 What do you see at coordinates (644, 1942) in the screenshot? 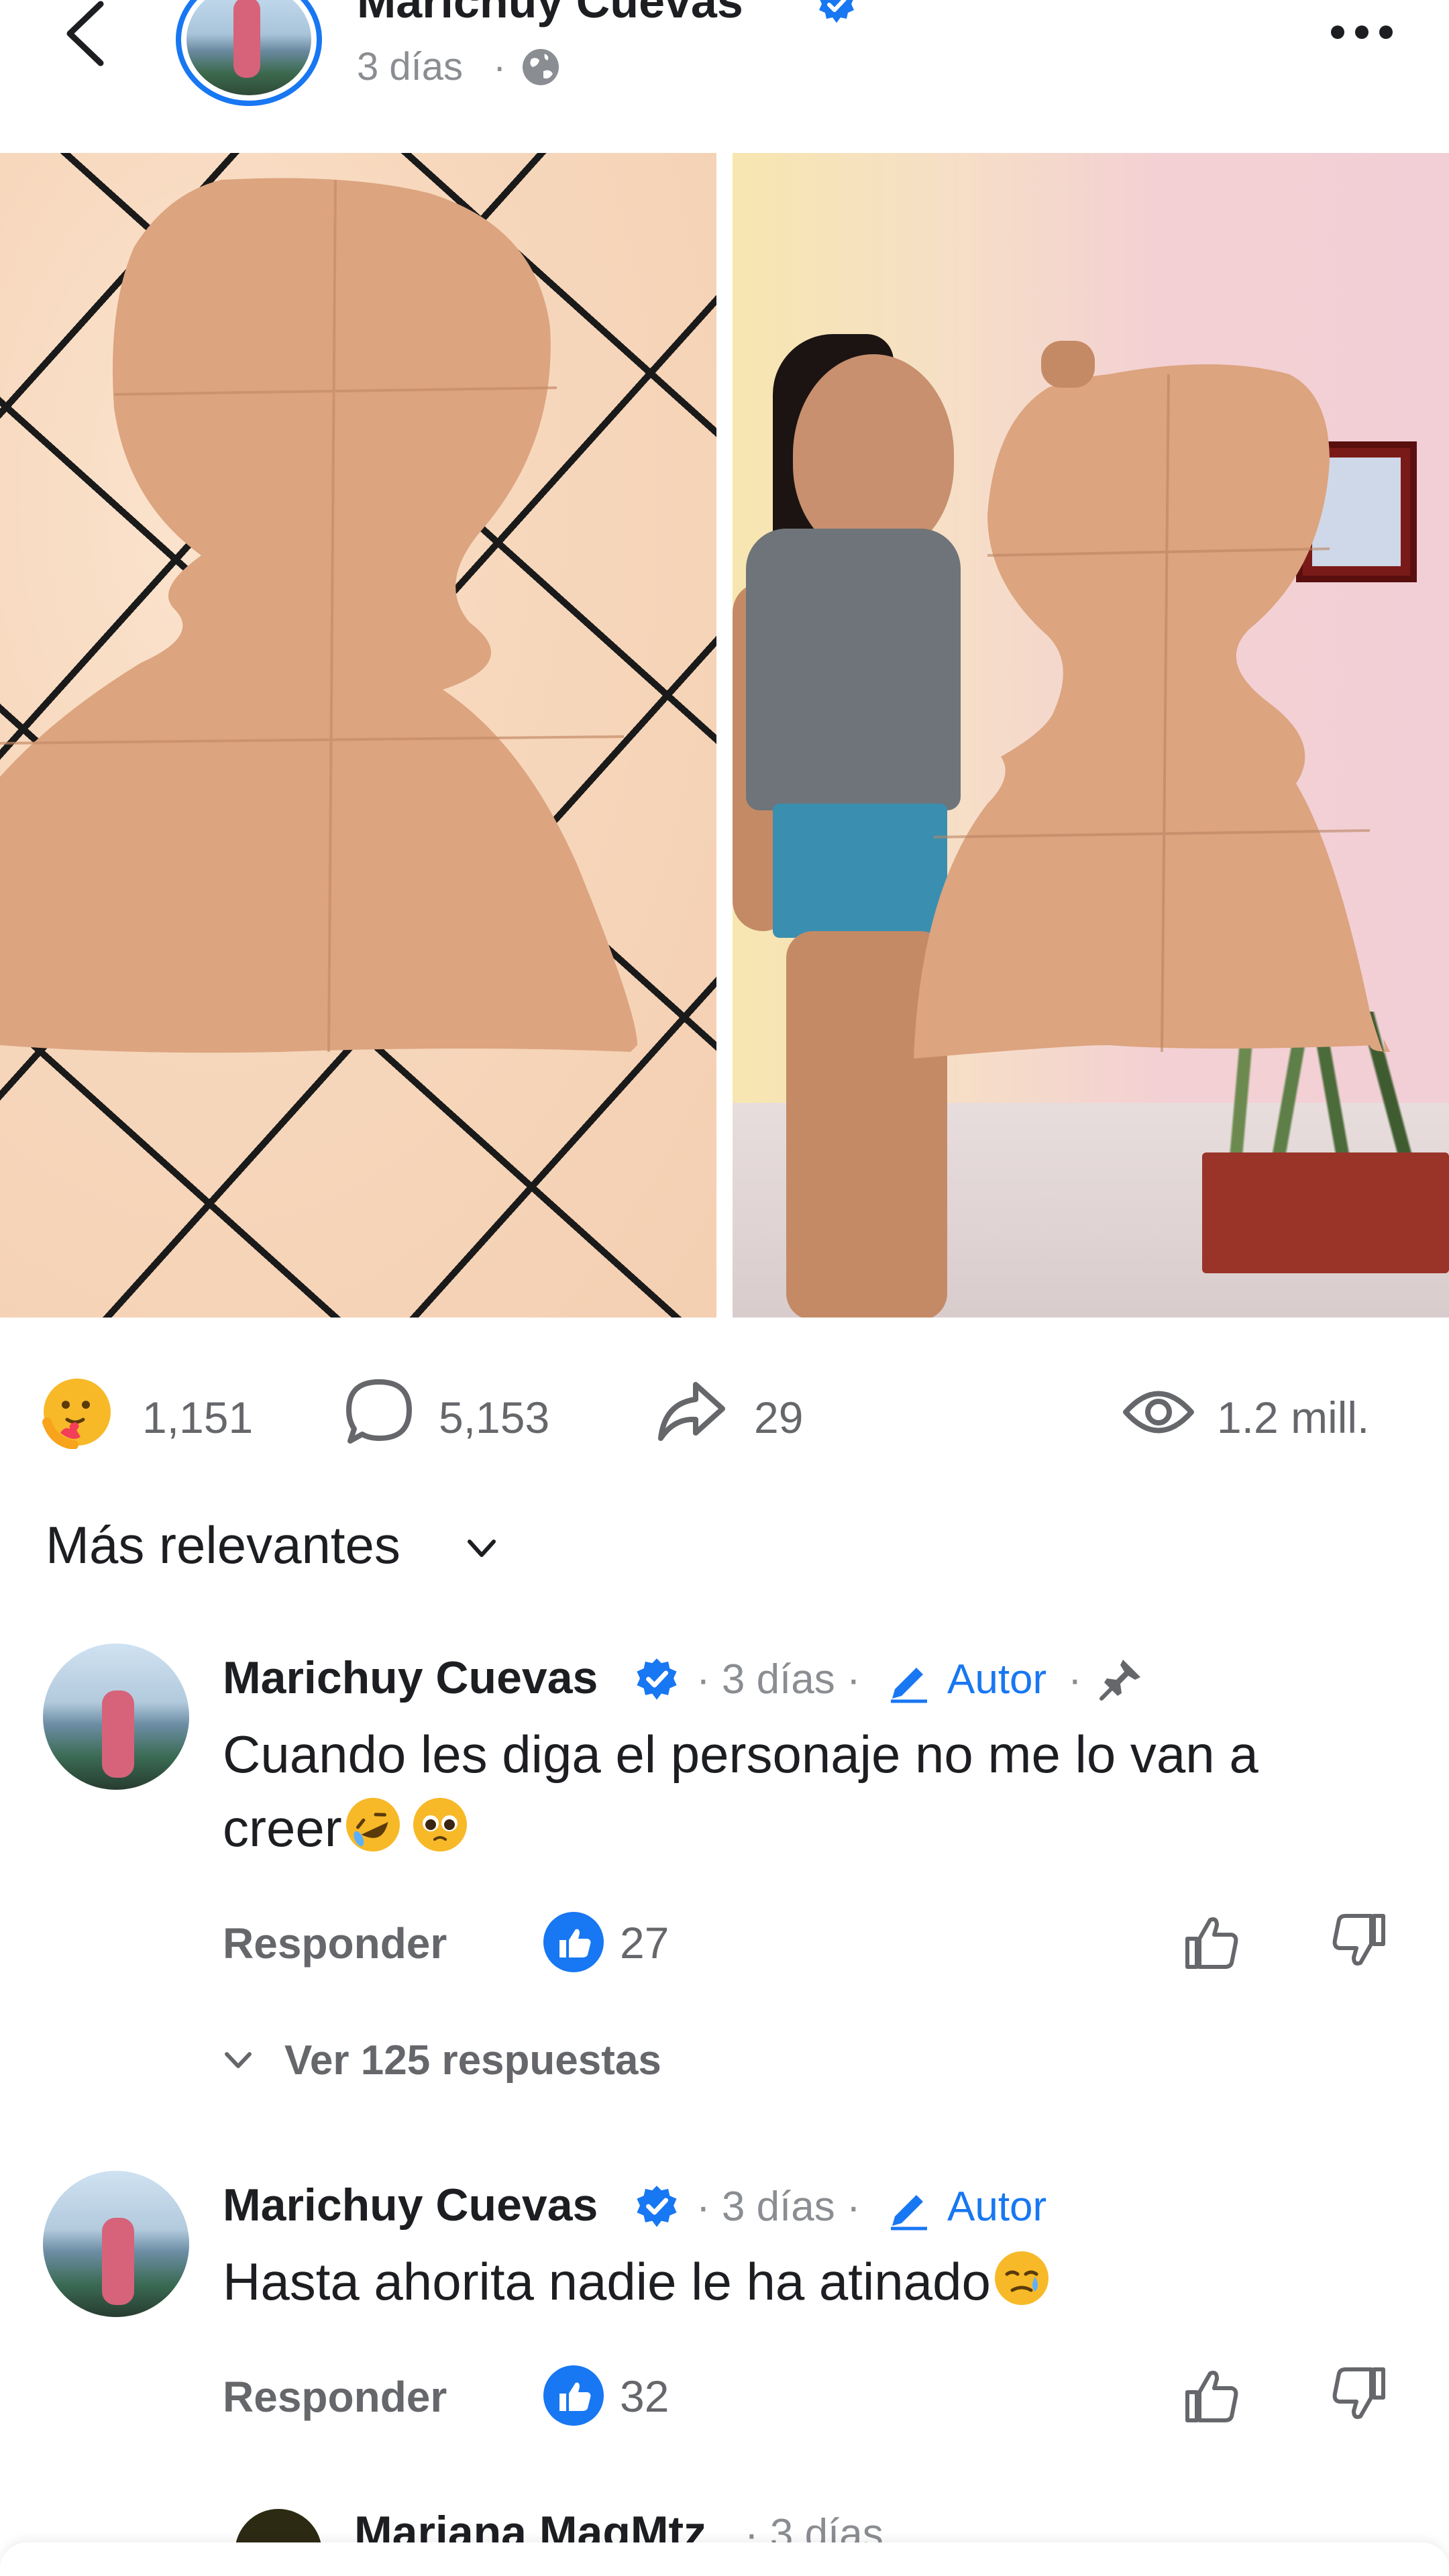
I see `like-count: 27` at bounding box center [644, 1942].